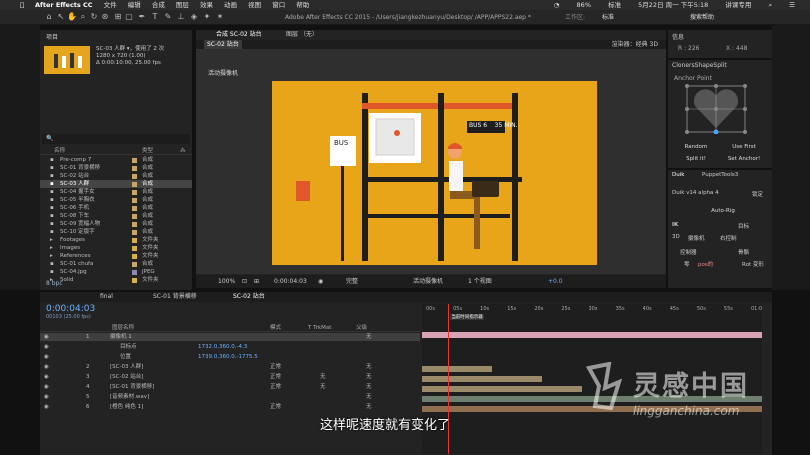 This screenshot has height=455, width=810. Describe the element at coordinates (223, 44) in the screenshot. I see `comp-breadcrumb: SC-02 站台` at that location.